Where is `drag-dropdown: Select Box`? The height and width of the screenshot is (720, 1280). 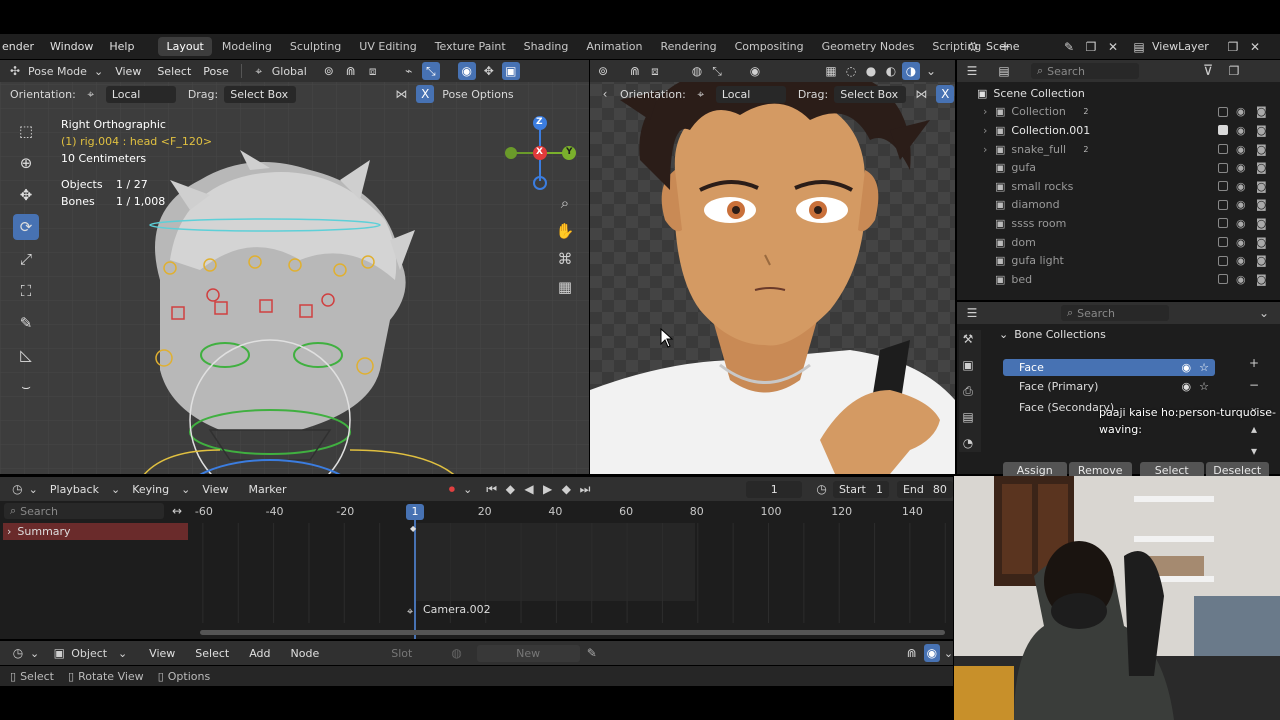 drag-dropdown: Select Box is located at coordinates (260, 94).